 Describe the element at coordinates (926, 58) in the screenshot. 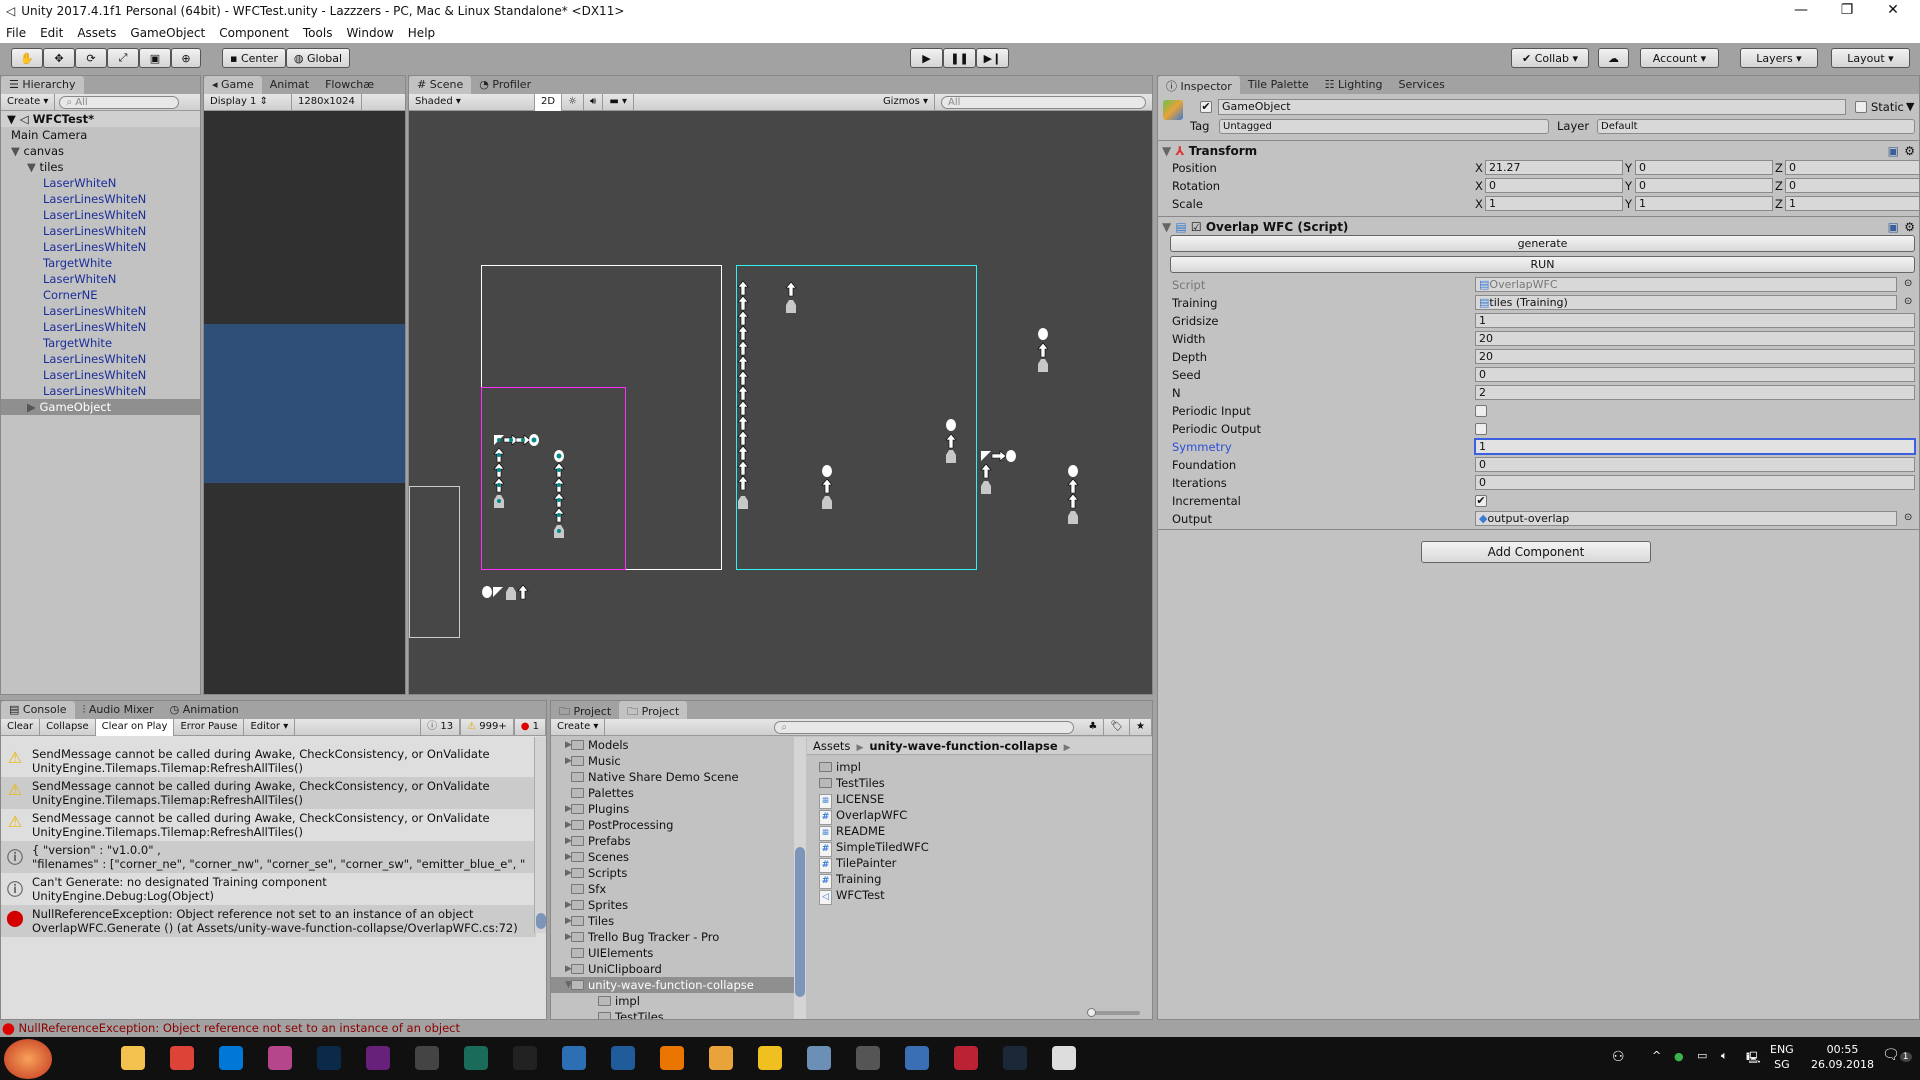

I see `play-button: ▶` at that location.